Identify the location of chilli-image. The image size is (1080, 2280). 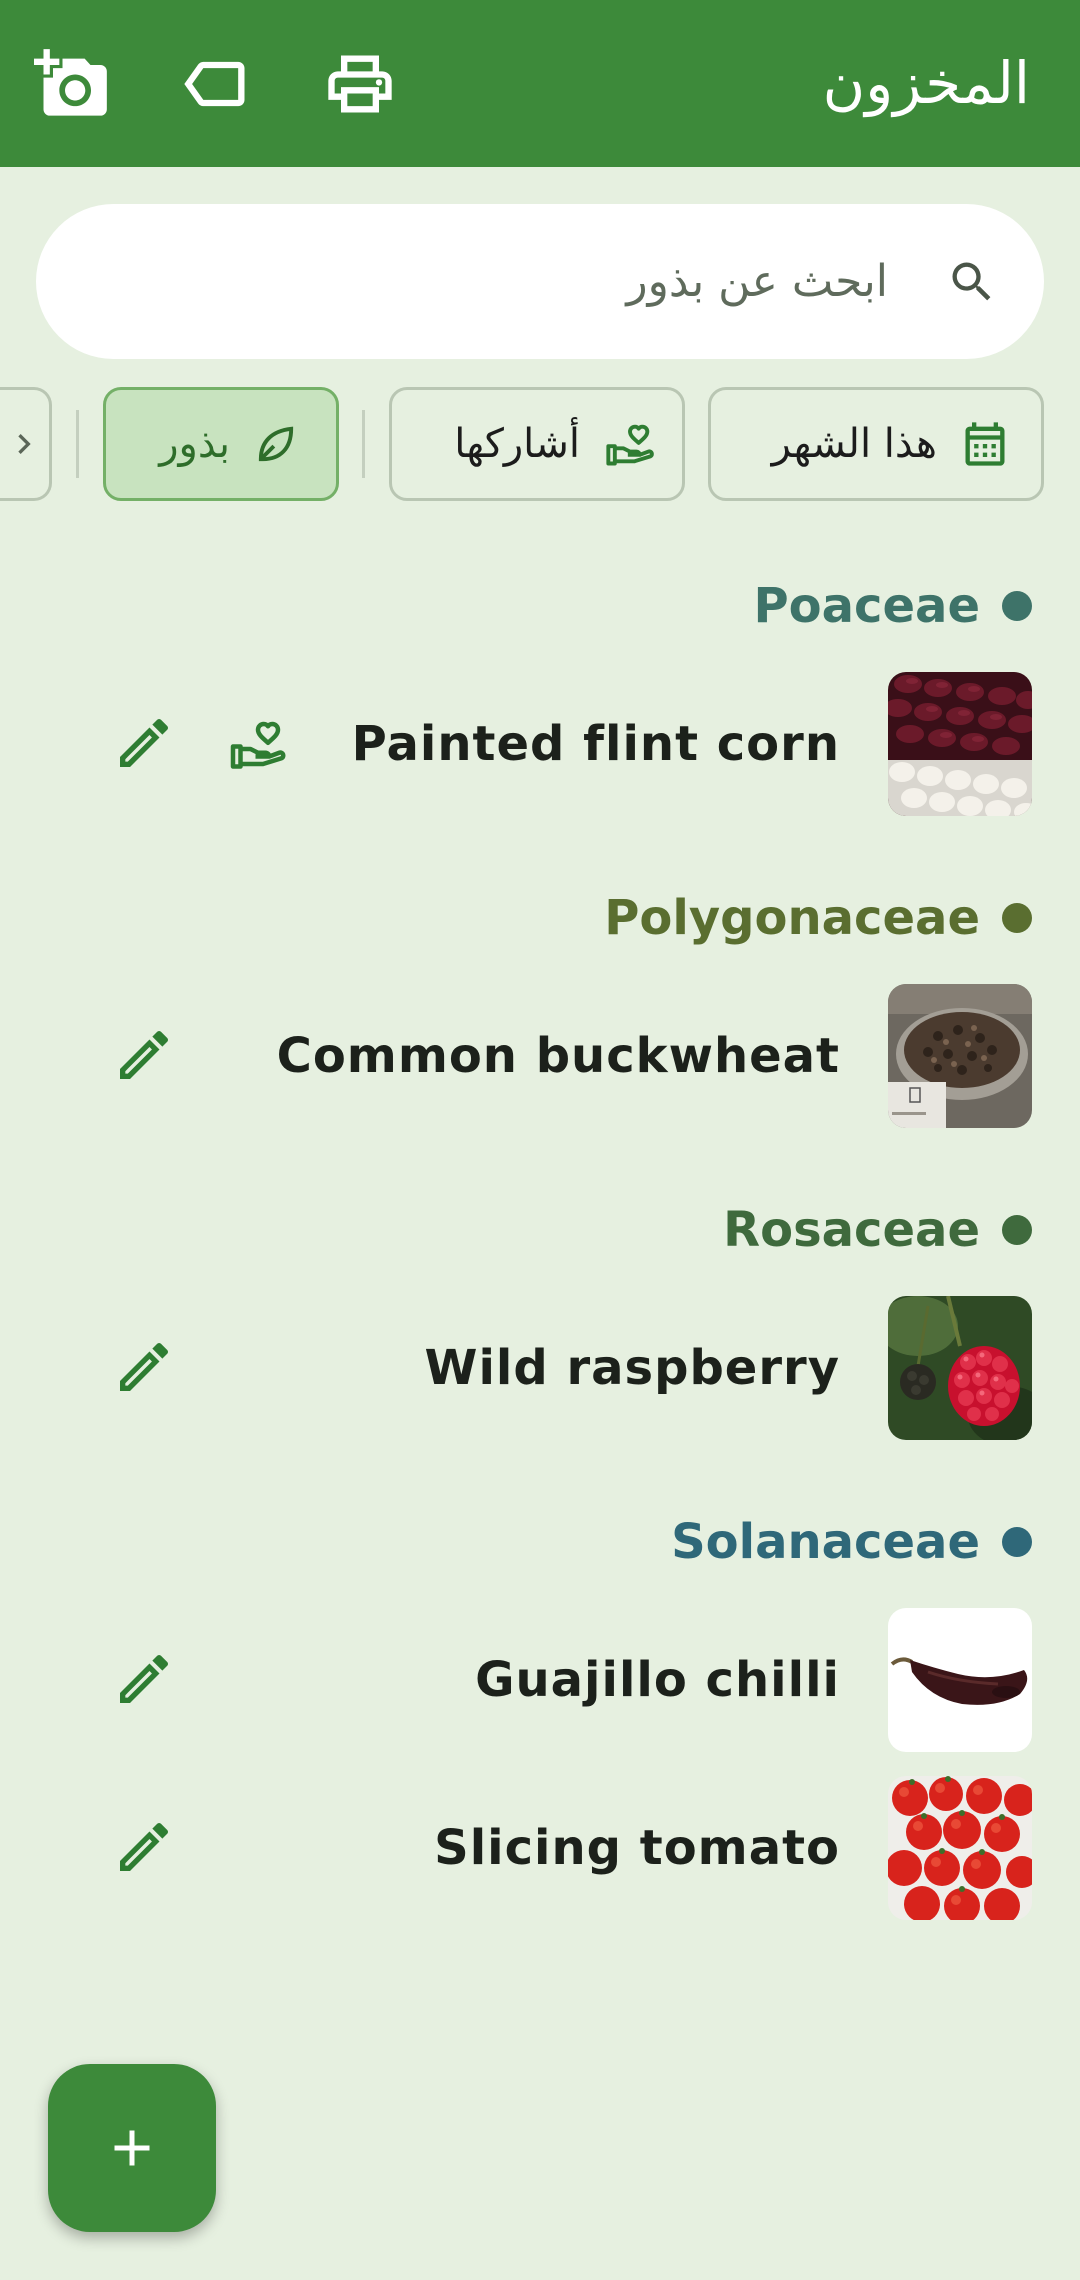
(960, 1680).